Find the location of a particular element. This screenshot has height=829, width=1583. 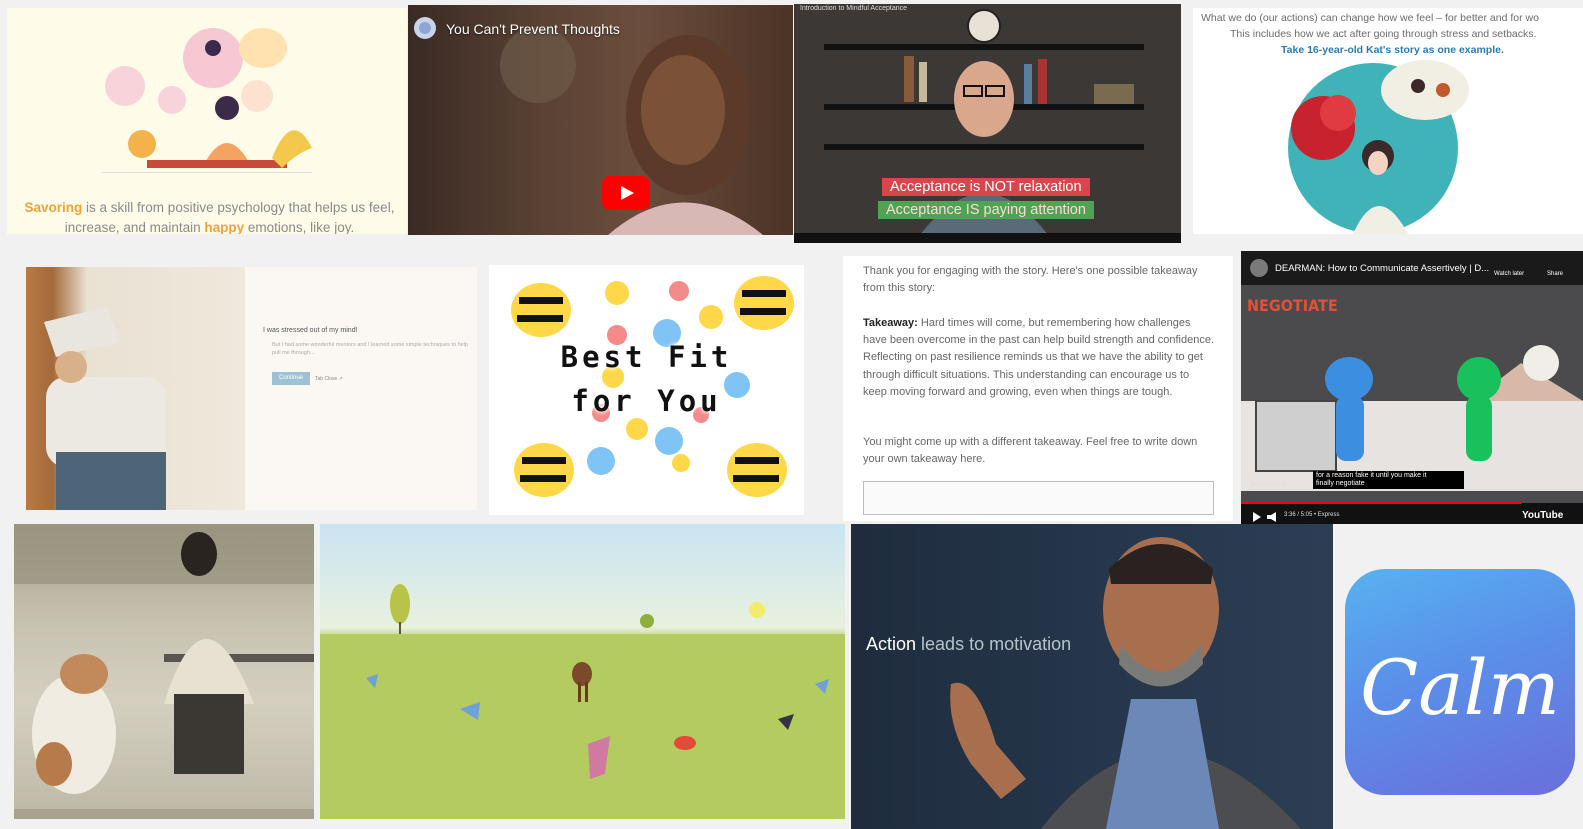

takeaway-textarea is located at coordinates (1038, 498).